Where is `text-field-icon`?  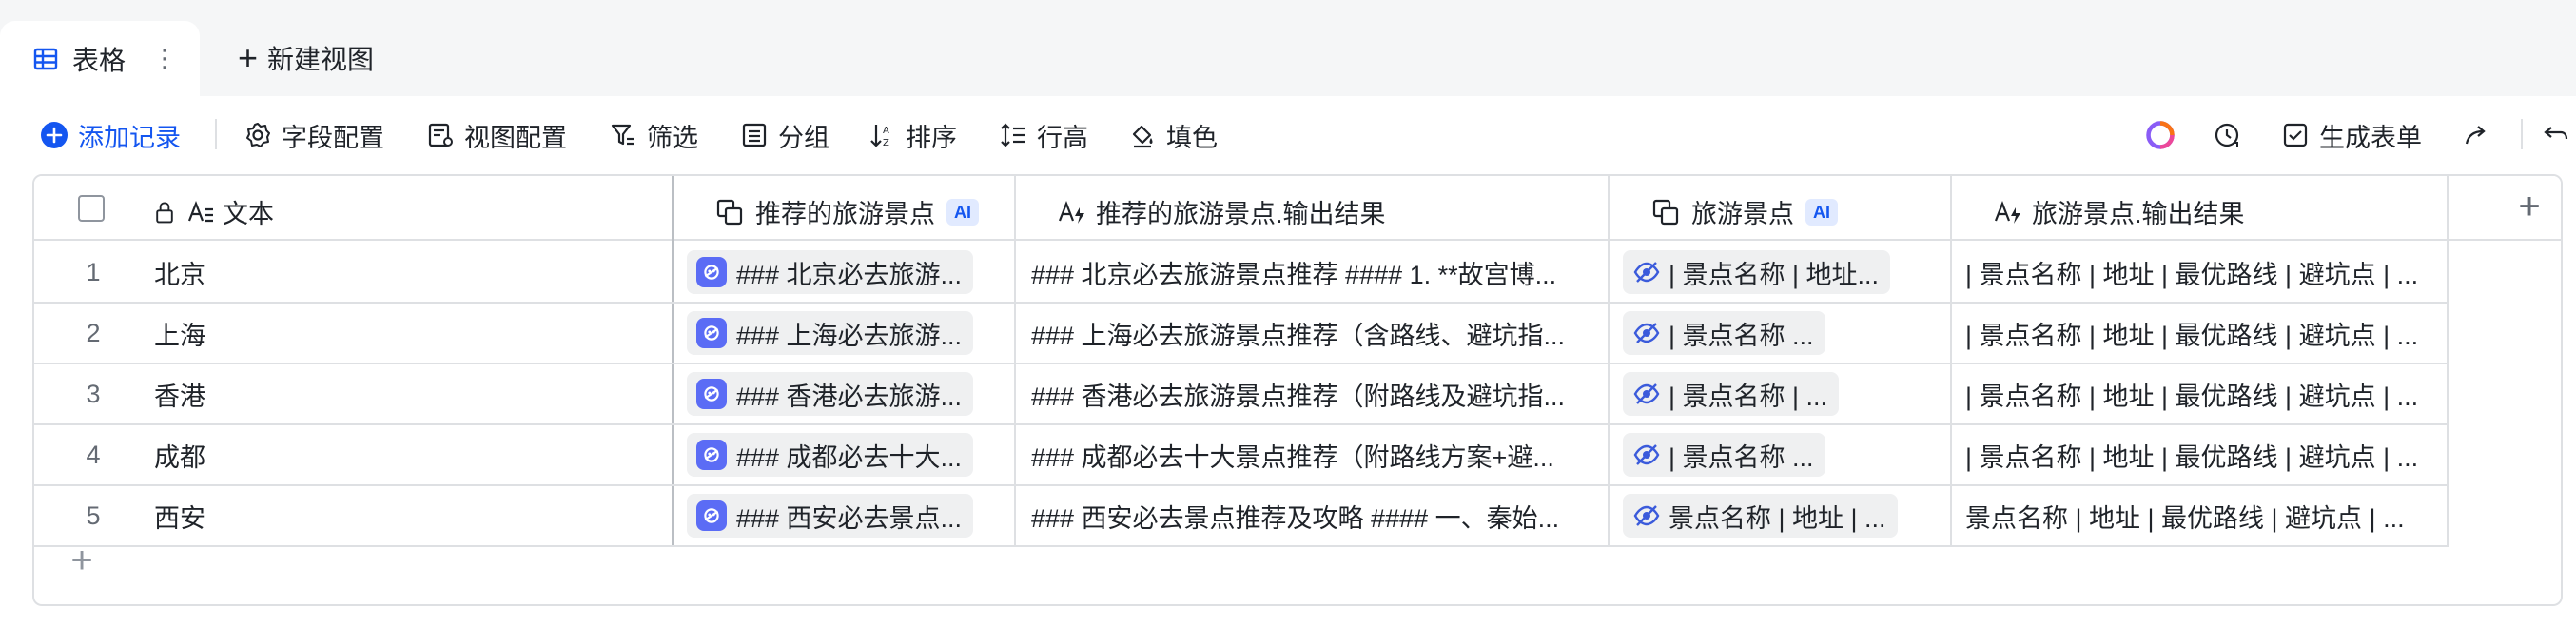
text-field-icon is located at coordinates (200, 211).